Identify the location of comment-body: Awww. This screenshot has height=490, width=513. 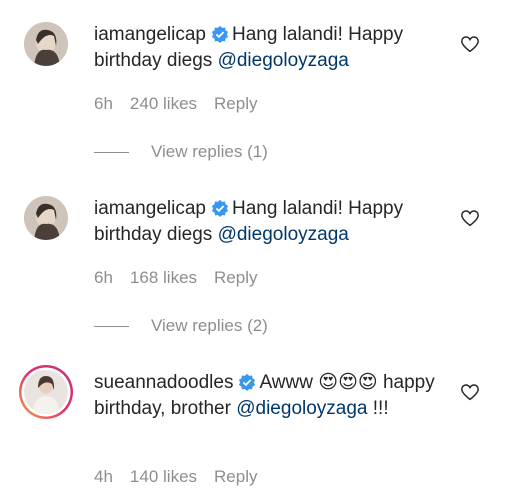
(289, 382).